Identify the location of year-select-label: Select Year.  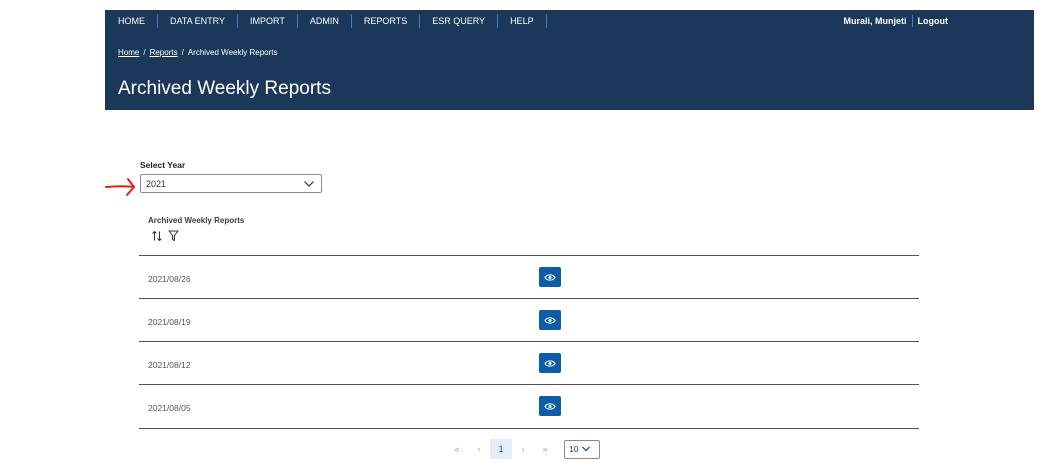
(163, 165).